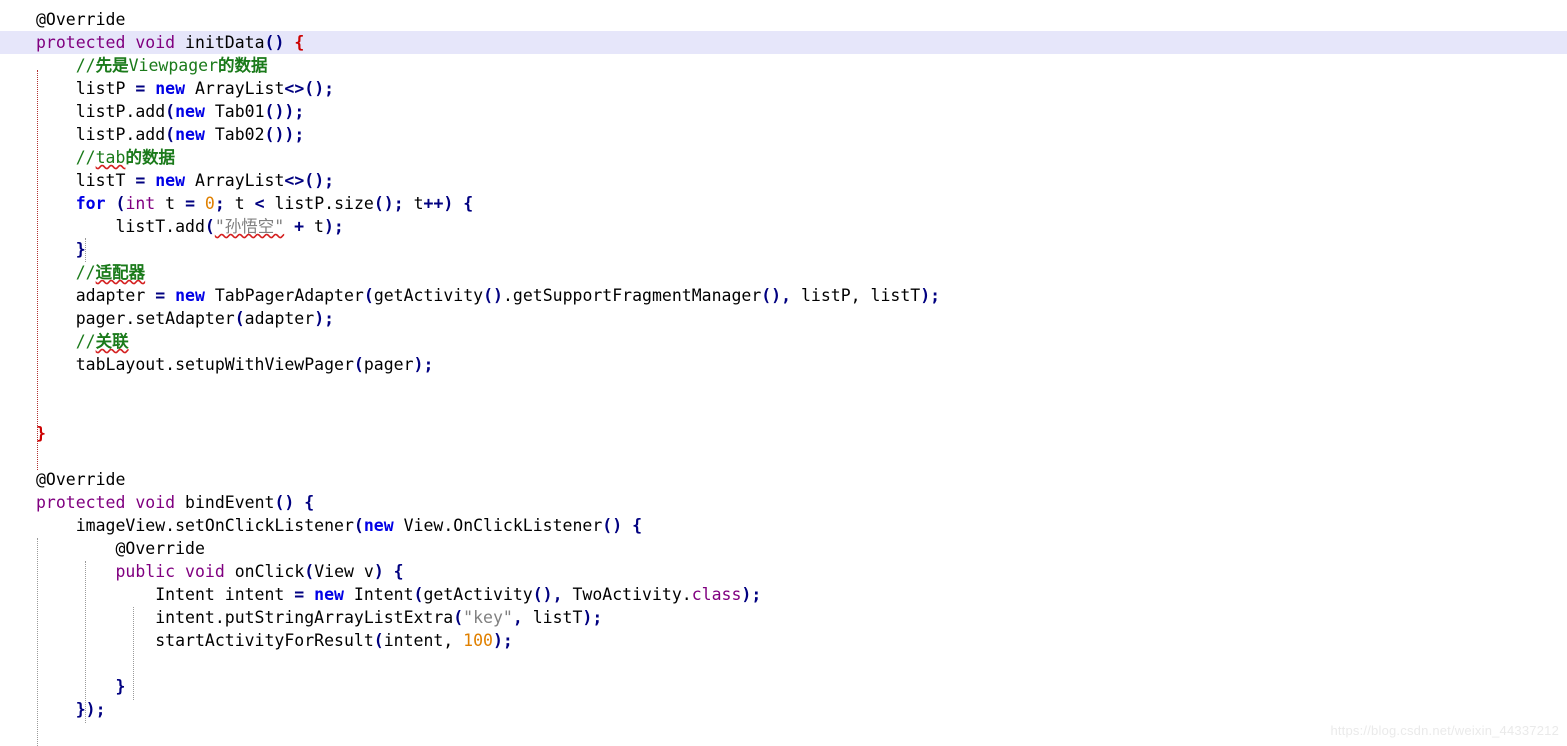 The width and height of the screenshot is (1567, 746). What do you see at coordinates (170, 88) in the screenshot?
I see `keyword-new: new` at bounding box center [170, 88].